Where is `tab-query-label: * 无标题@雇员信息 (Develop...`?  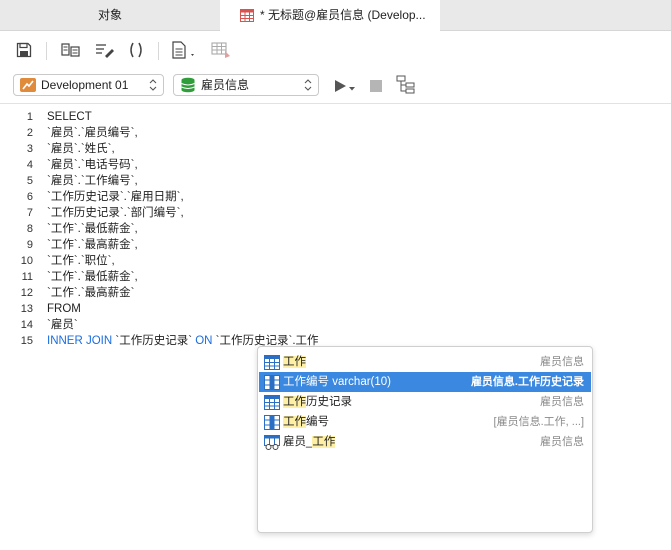 tab-query-label: * 无标题@雇员信息 (Develop... is located at coordinates (343, 15).